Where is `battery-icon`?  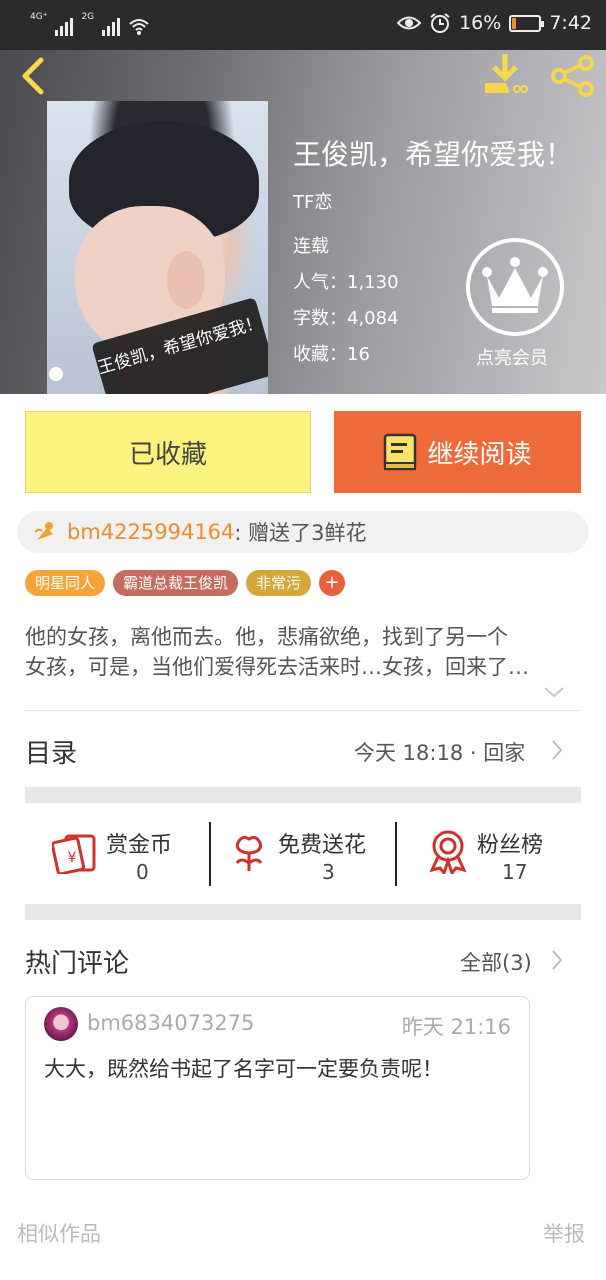 battery-icon is located at coordinates (527, 23).